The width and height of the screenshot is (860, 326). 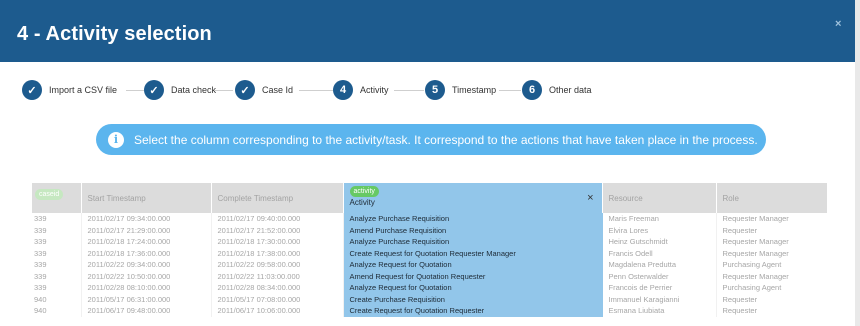 What do you see at coordinates (659, 242) in the screenshot?
I see `table-cell: Heinz Gutschmidt` at bounding box center [659, 242].